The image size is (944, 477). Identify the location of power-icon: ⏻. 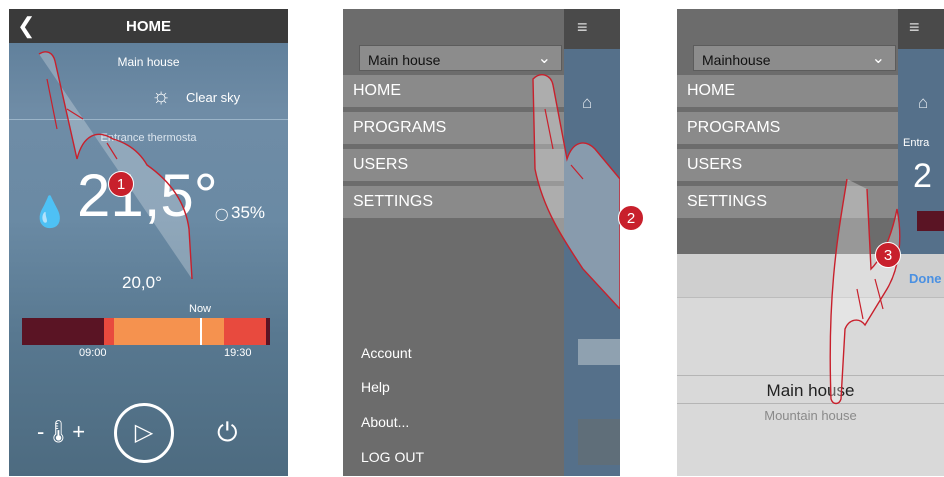
(227, 433).